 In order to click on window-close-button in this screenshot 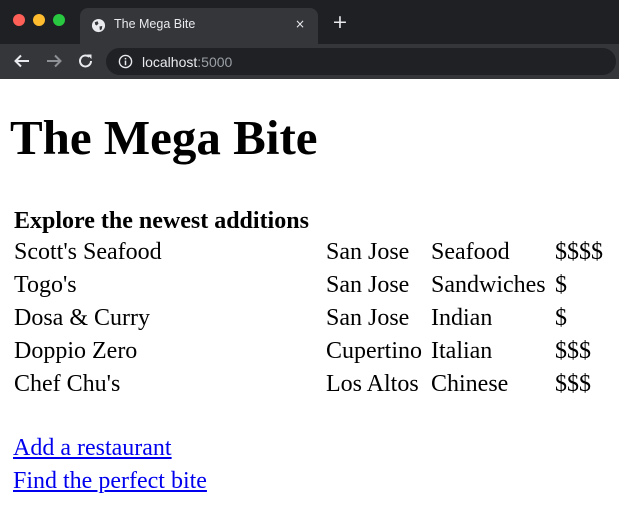, I will do `click(19, 20)`.